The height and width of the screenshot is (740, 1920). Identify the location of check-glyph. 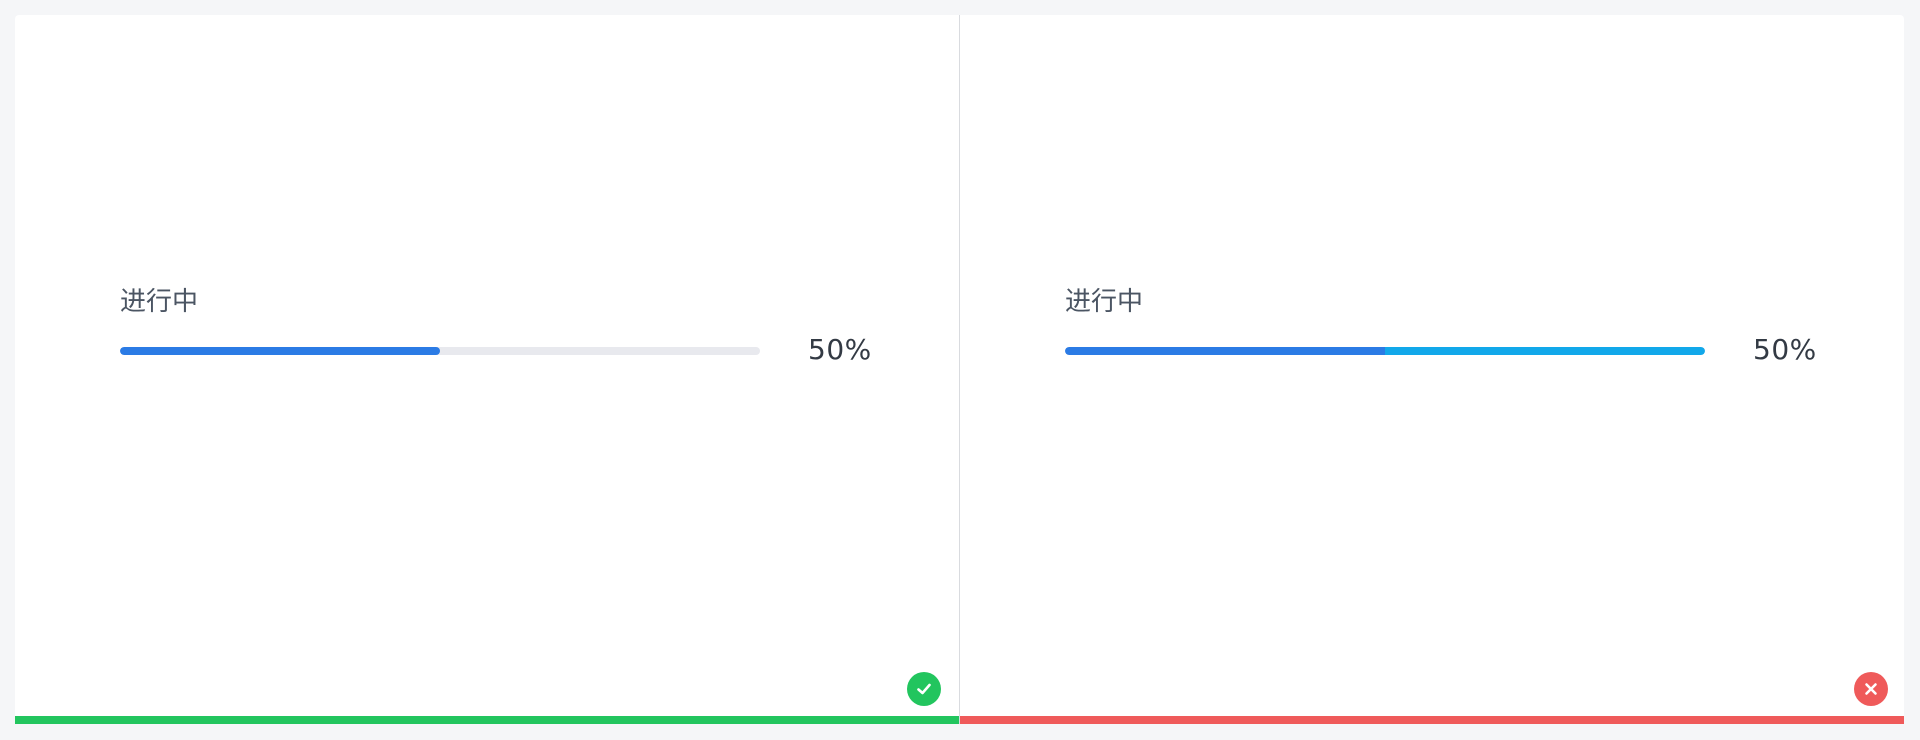
(924, 689).